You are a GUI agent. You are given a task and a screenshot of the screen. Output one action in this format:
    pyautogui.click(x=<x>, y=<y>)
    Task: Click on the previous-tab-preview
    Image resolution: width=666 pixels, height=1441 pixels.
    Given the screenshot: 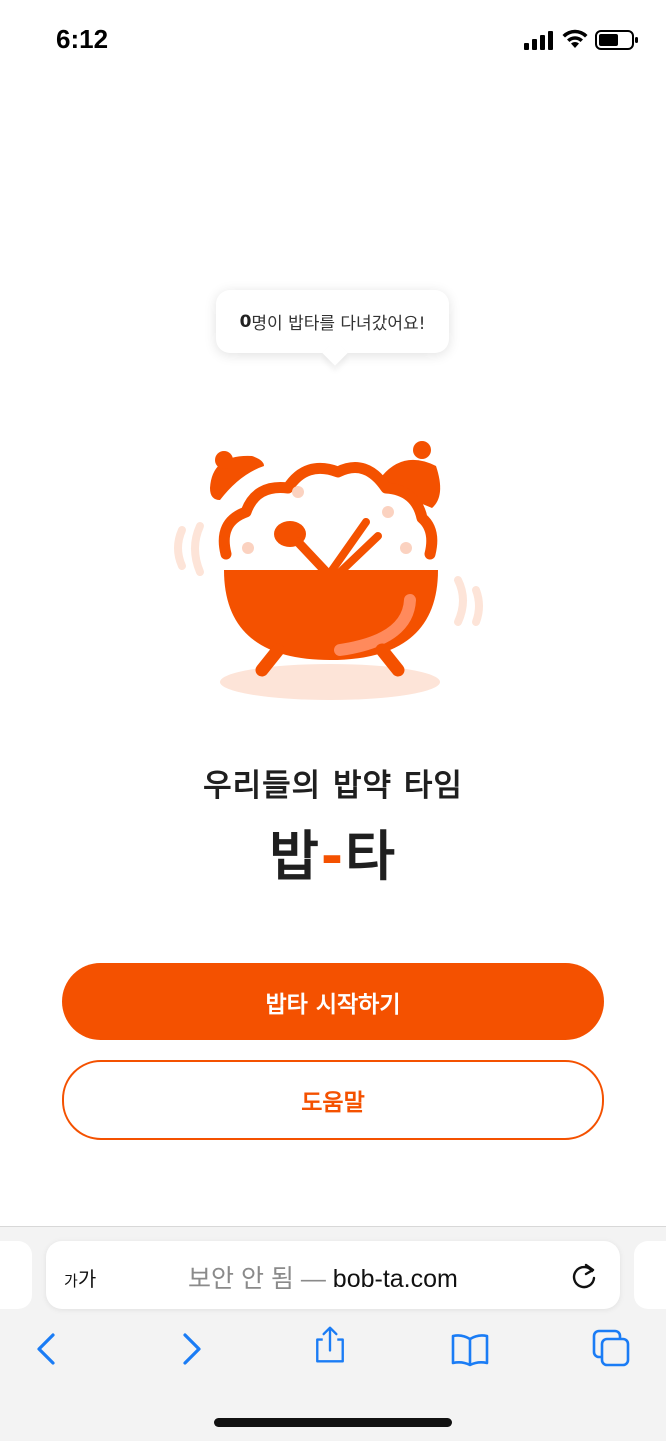 What is the action you would take?
    pyautogui.click(x=16, y=1275)
    